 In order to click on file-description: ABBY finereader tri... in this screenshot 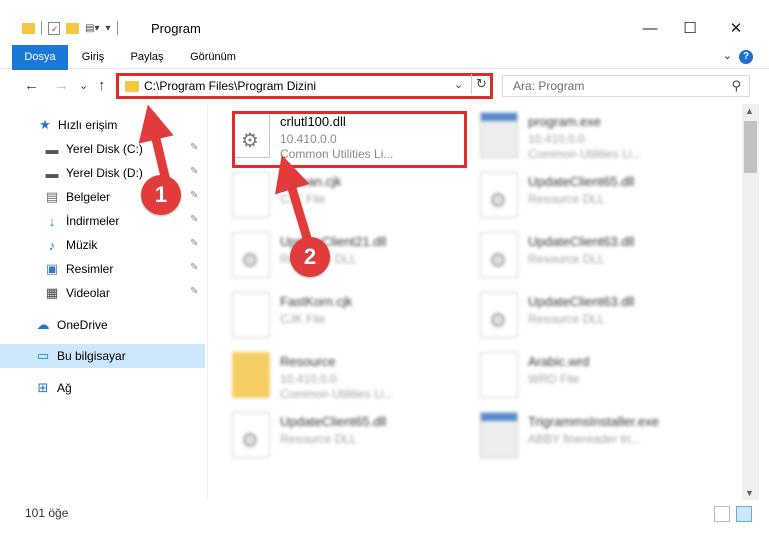, I will do `click(584, 439)`.